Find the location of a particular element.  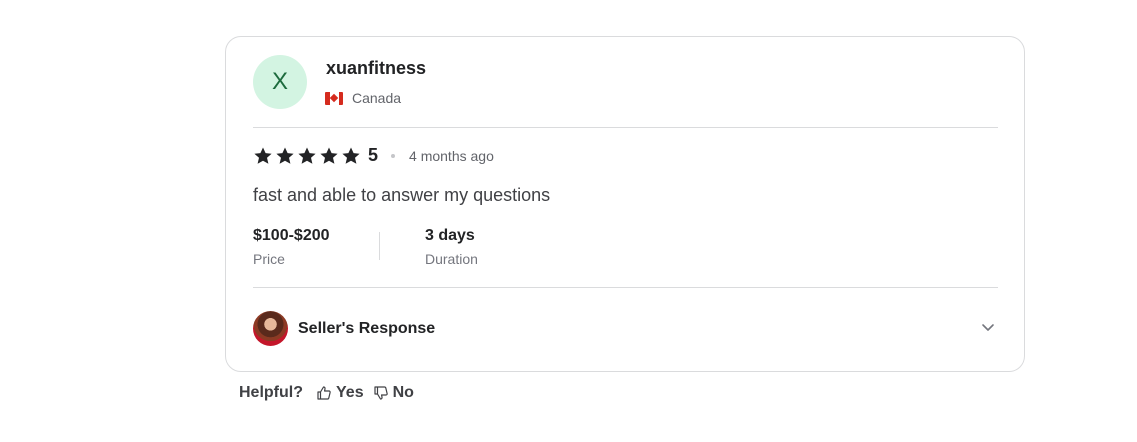

yes-label: Yes is located at coordinates (350, 392).